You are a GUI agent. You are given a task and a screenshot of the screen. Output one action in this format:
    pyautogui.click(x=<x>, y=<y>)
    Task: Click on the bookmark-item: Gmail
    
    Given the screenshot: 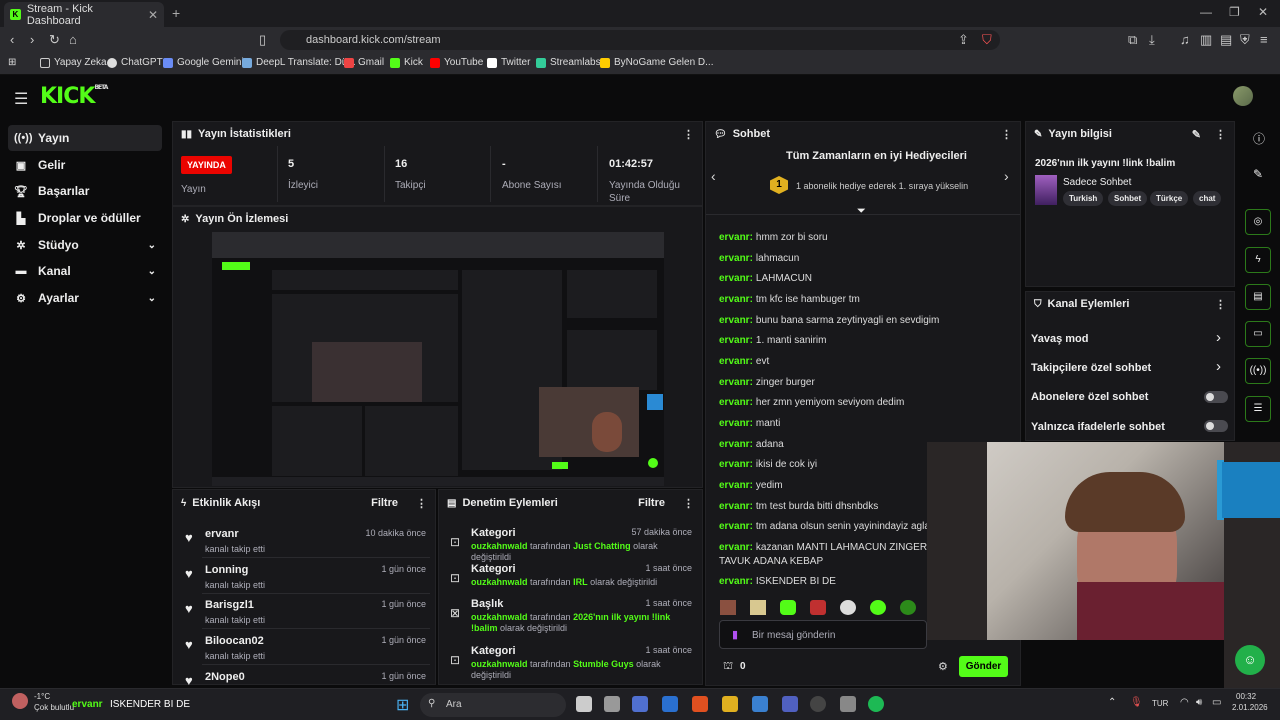 What is the action you would take?
    pyautogui.click(x=364, y=62)
    